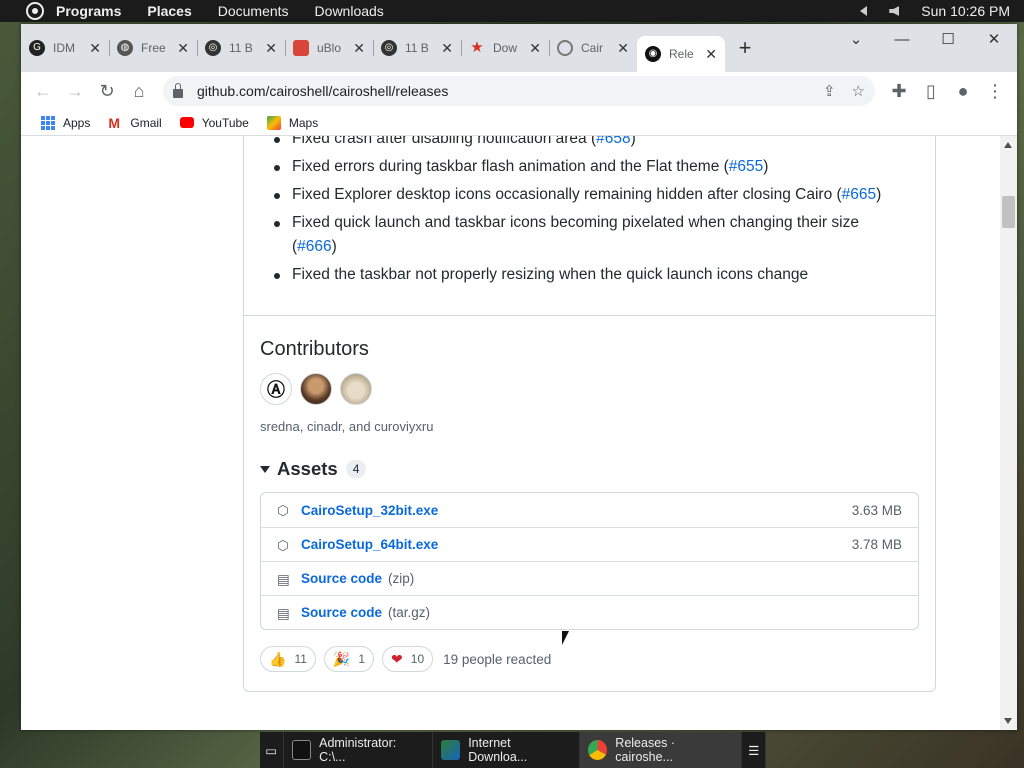 The height and width of the screenshot is (768, 1024). I want to click on system-logo-icon, so click(35, 11).